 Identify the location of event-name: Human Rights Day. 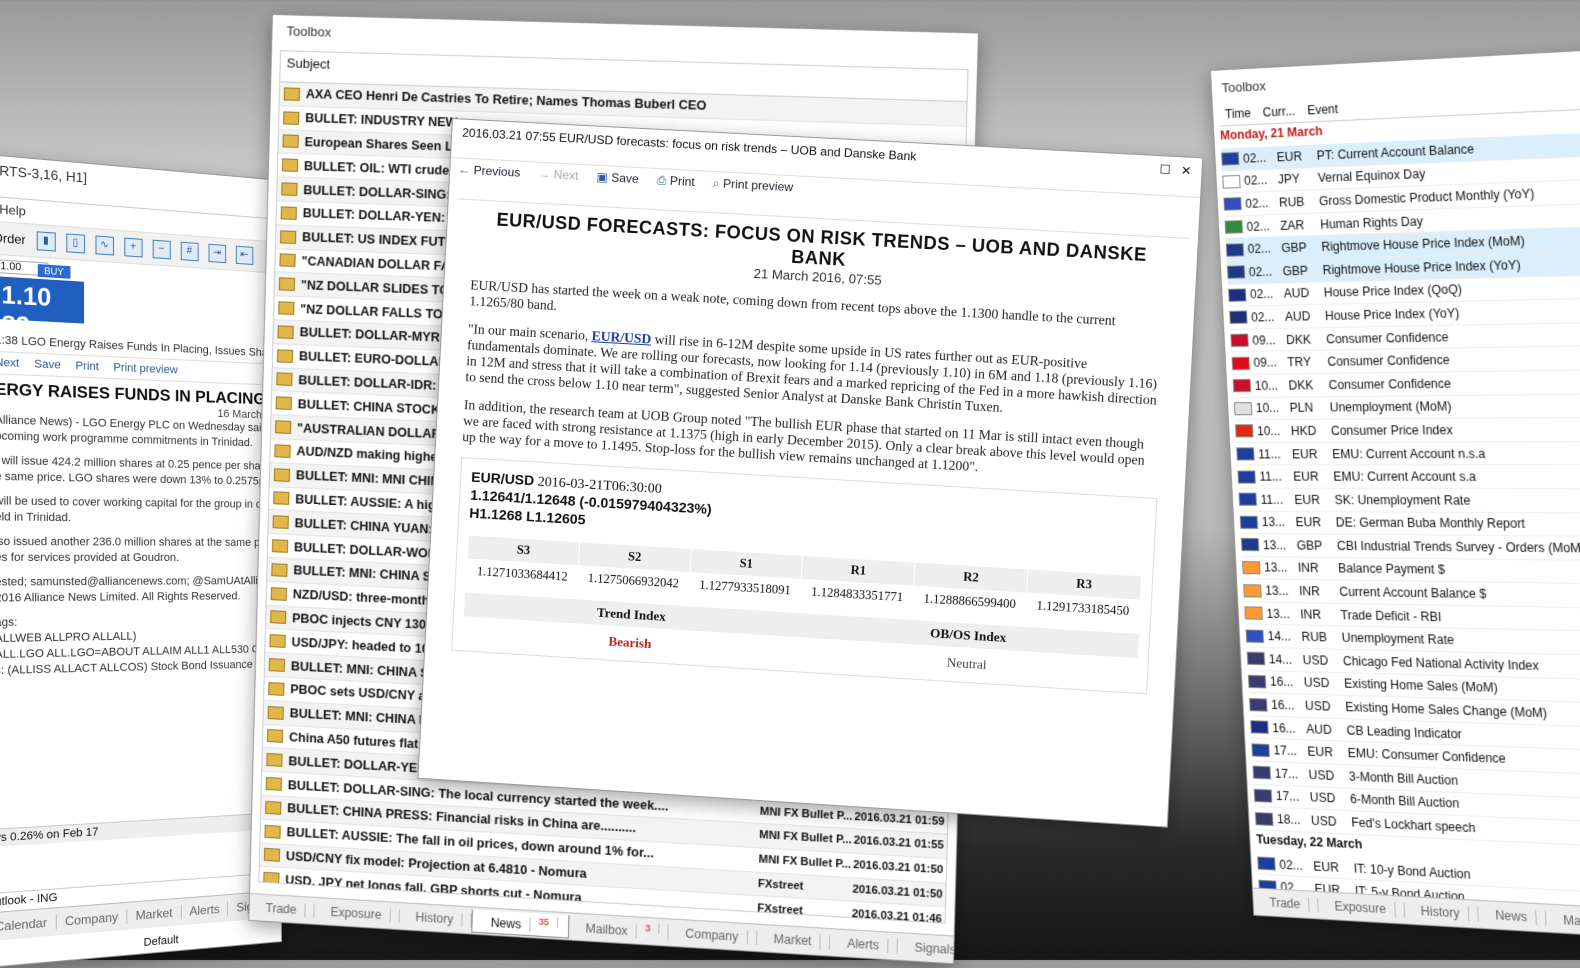
(1371, 223).